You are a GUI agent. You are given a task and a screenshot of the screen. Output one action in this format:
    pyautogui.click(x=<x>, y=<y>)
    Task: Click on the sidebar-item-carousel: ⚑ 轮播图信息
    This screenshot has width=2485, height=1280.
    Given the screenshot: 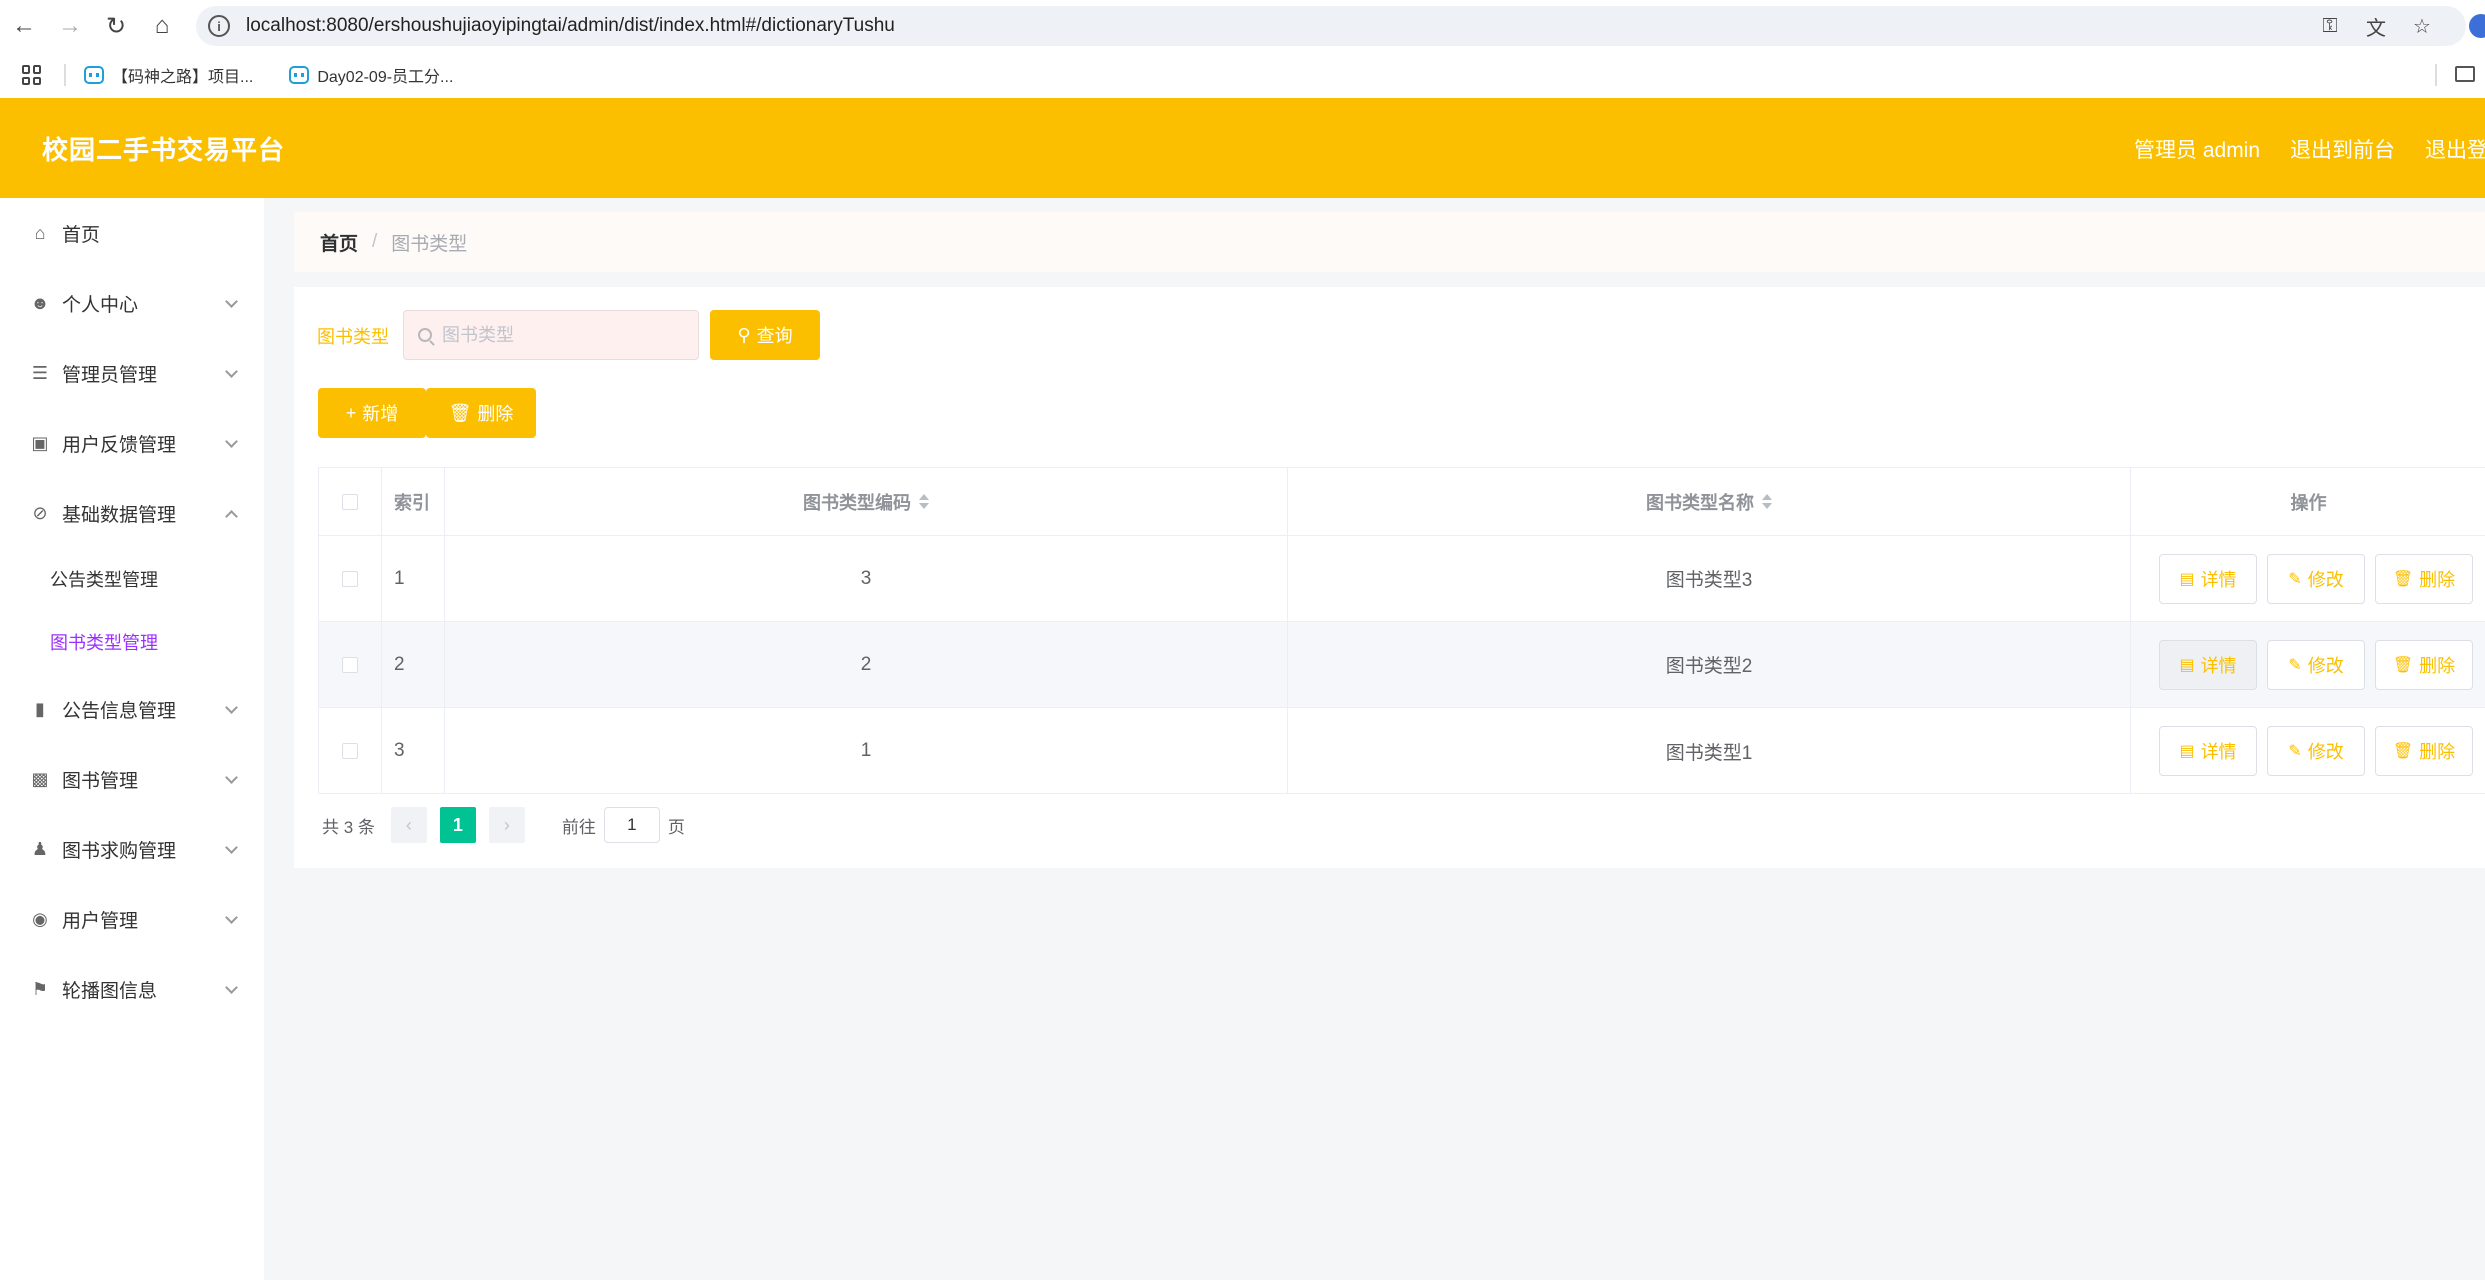 What is the action you would take?
    pyautogui.click(x=132, y=989)
    